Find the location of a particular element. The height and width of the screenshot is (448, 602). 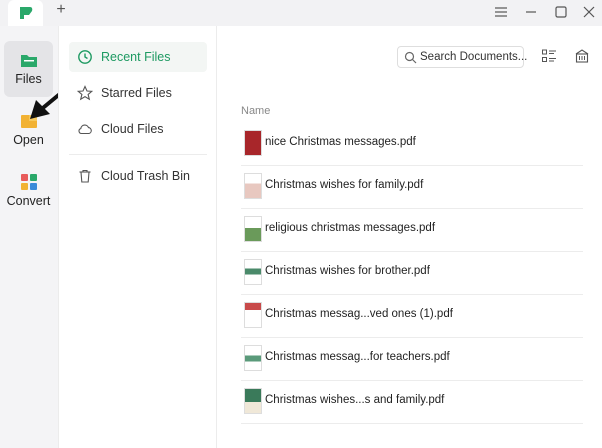

files-icon is located at coordinates (29, 61).